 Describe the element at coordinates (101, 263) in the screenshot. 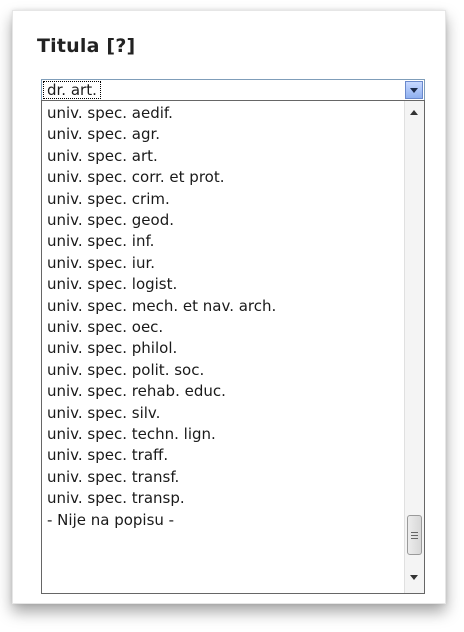

I see `dropdown-option: univ. spec. iur.` at that location.